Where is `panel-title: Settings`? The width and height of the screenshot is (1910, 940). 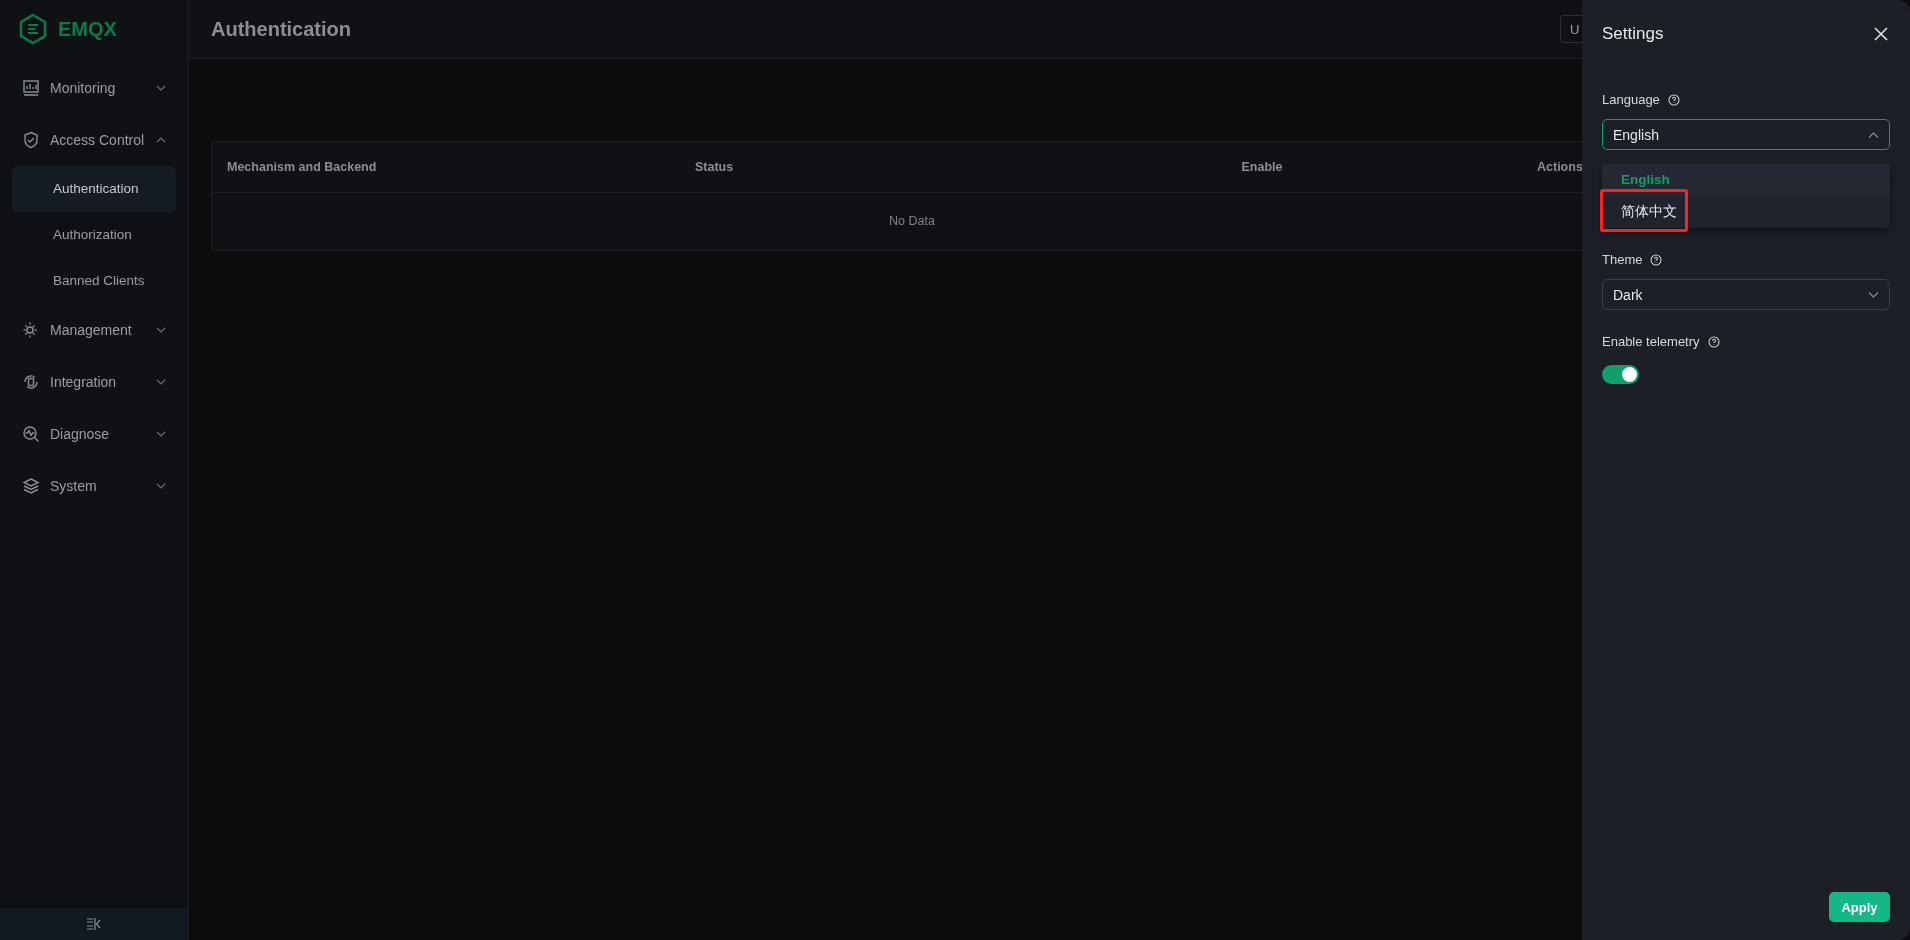
panel-title: Settings is located at coordinates (1633, 34).